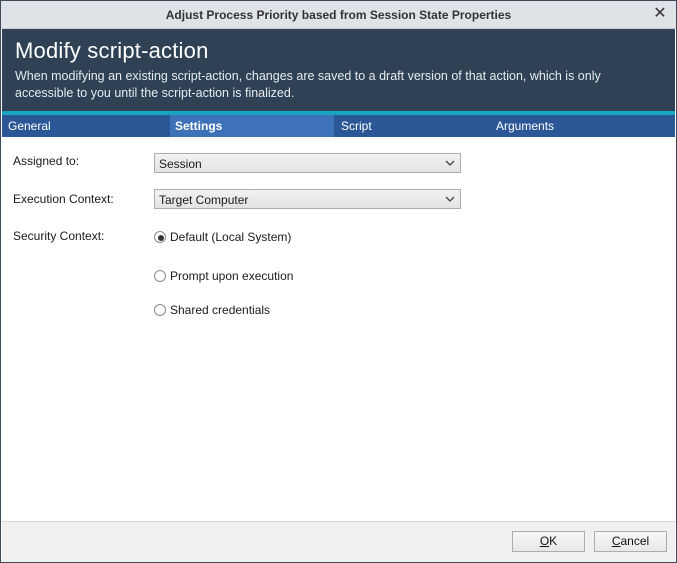 The width and height of the screenshot is (677, 563). Describe the element at coordinates (29, 126) in the screenshot. I see `tab-general: General` at that location.